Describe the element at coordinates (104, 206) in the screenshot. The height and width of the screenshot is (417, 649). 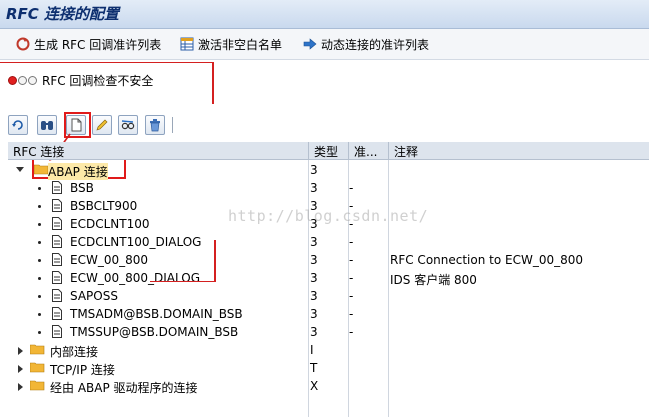
I see `connection-name: BSBCLT900` at that location.